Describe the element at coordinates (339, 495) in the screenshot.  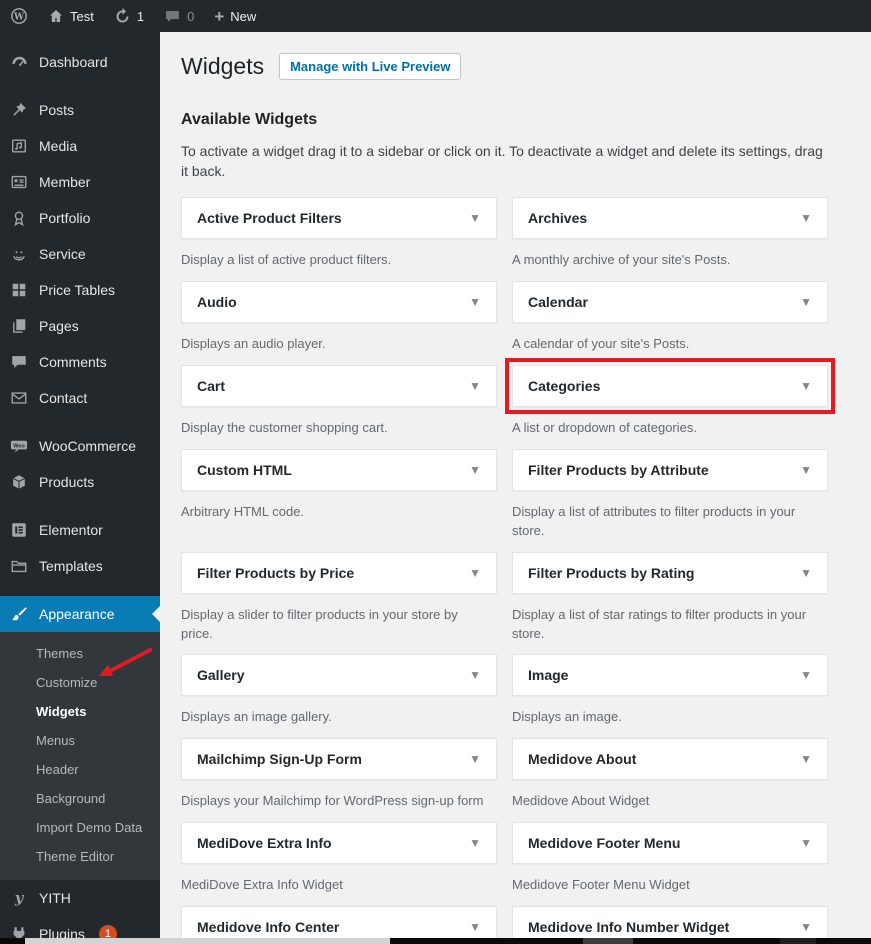
I see `widget-cell-custom-html: Custom HTML ▼ Arbitrary HTML code.` at that location.